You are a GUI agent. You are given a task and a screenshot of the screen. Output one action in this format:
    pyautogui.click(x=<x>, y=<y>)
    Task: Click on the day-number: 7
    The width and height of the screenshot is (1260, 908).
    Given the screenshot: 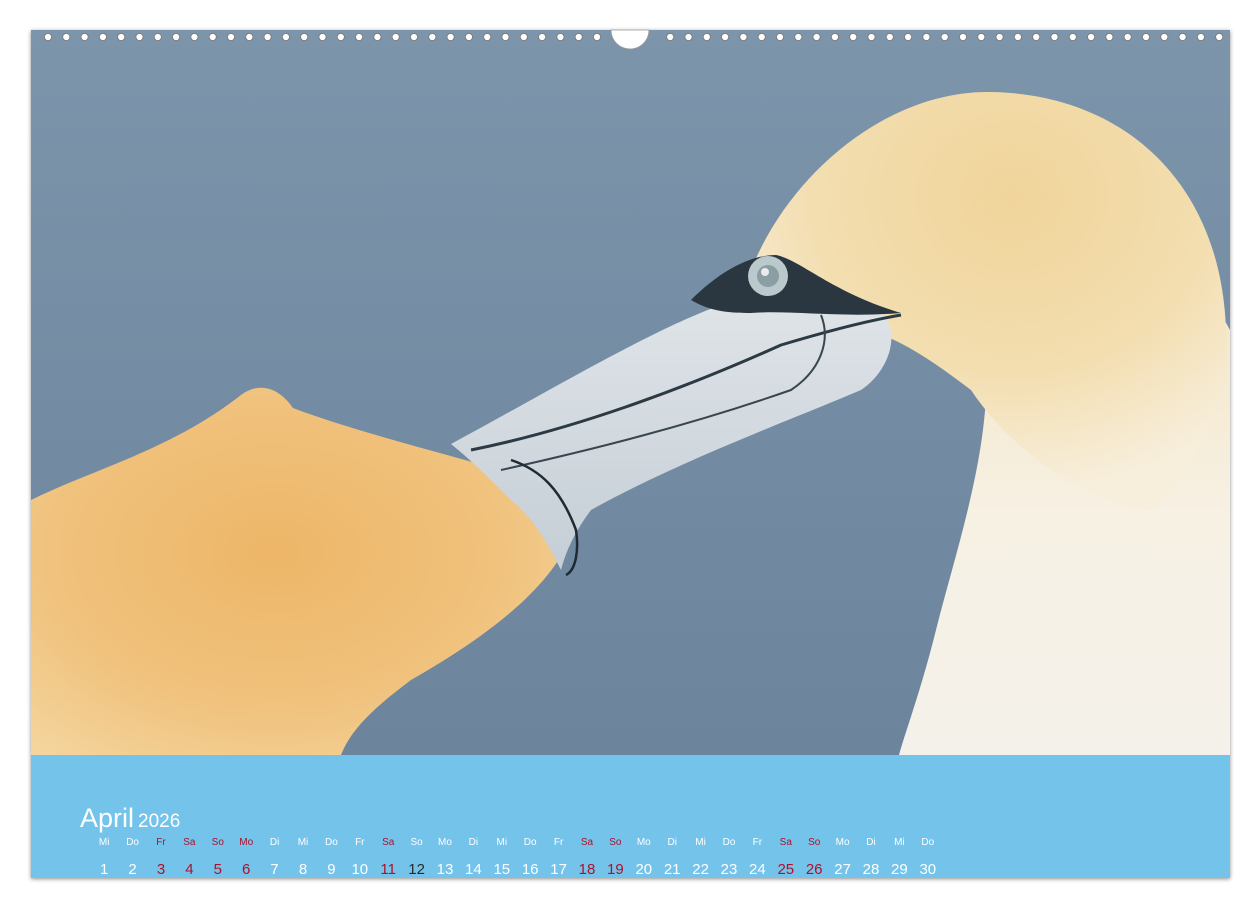 What is the action you would take?
    pyautogui.click(x=274, y=869)
    